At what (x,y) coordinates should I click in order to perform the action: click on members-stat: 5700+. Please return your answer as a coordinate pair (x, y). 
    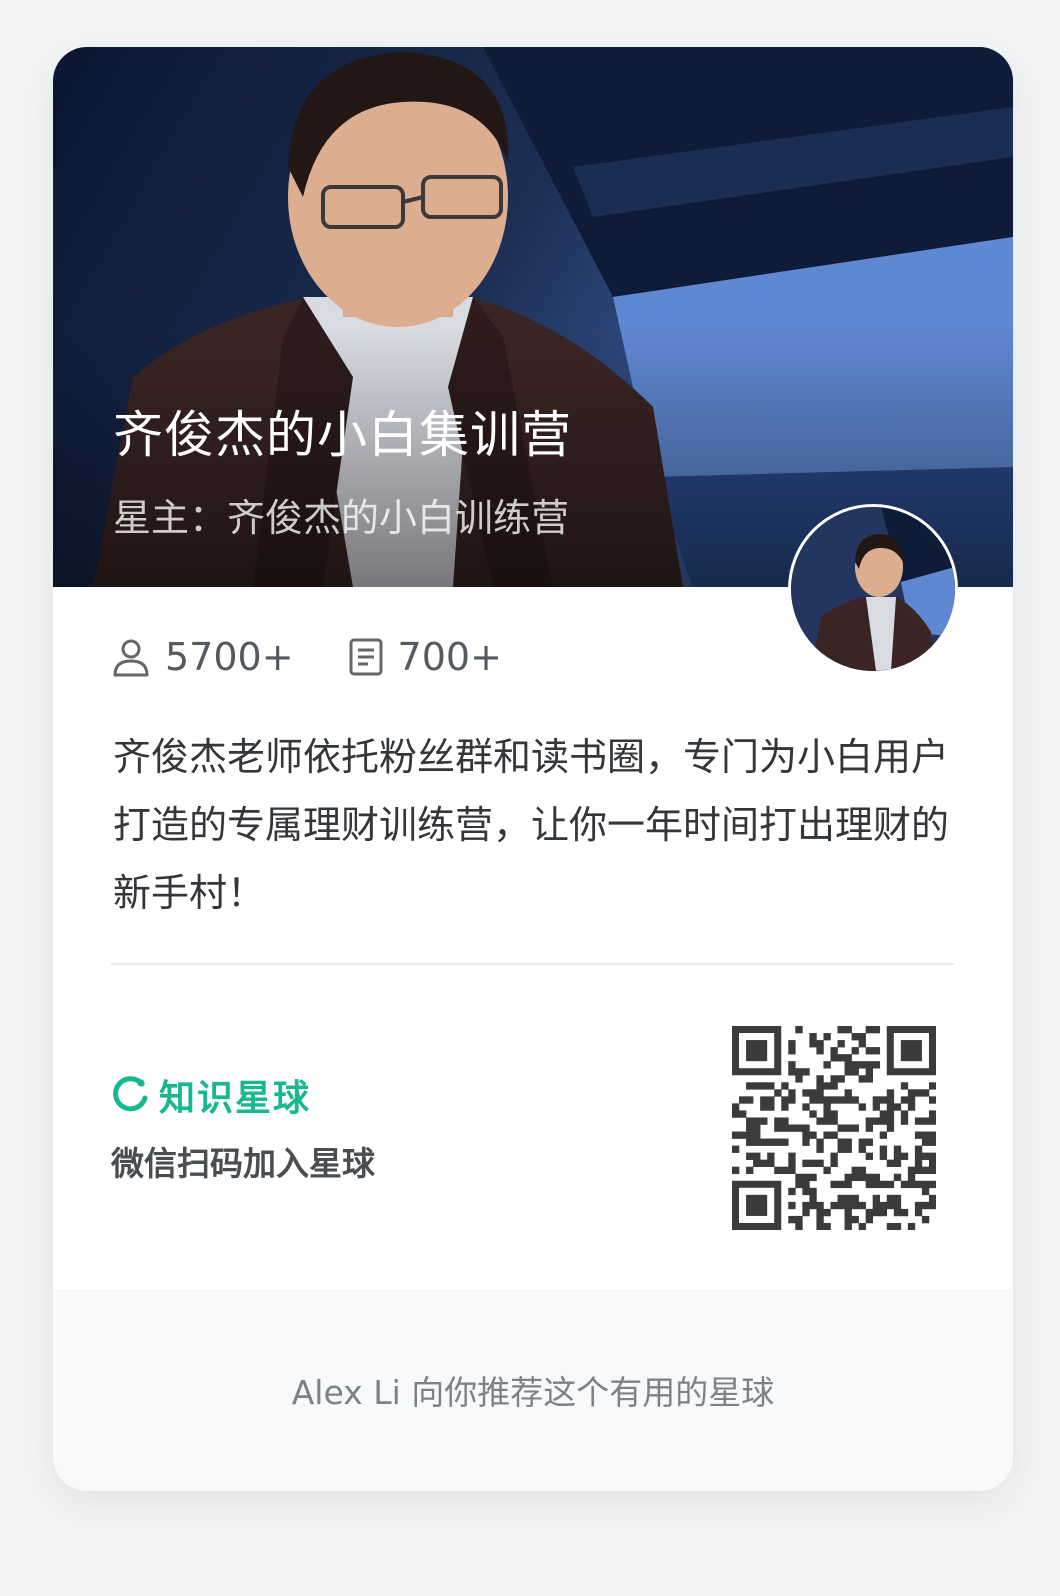
    Looking at the image, I should click on (202, 657).